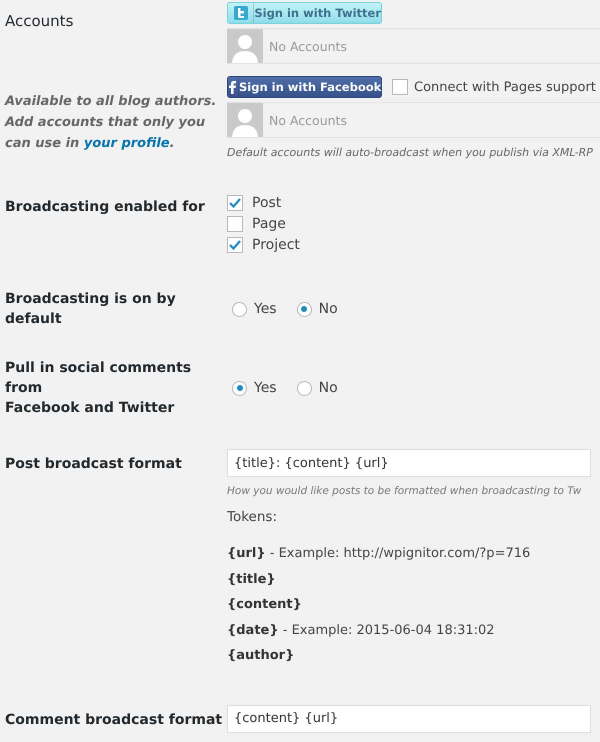 The height and width of the screenshot is (742, 600). Describe the element at coordinates (304, 87) in the screenshot. I see `sign-in-button: Sign in with Facebook` at that location.